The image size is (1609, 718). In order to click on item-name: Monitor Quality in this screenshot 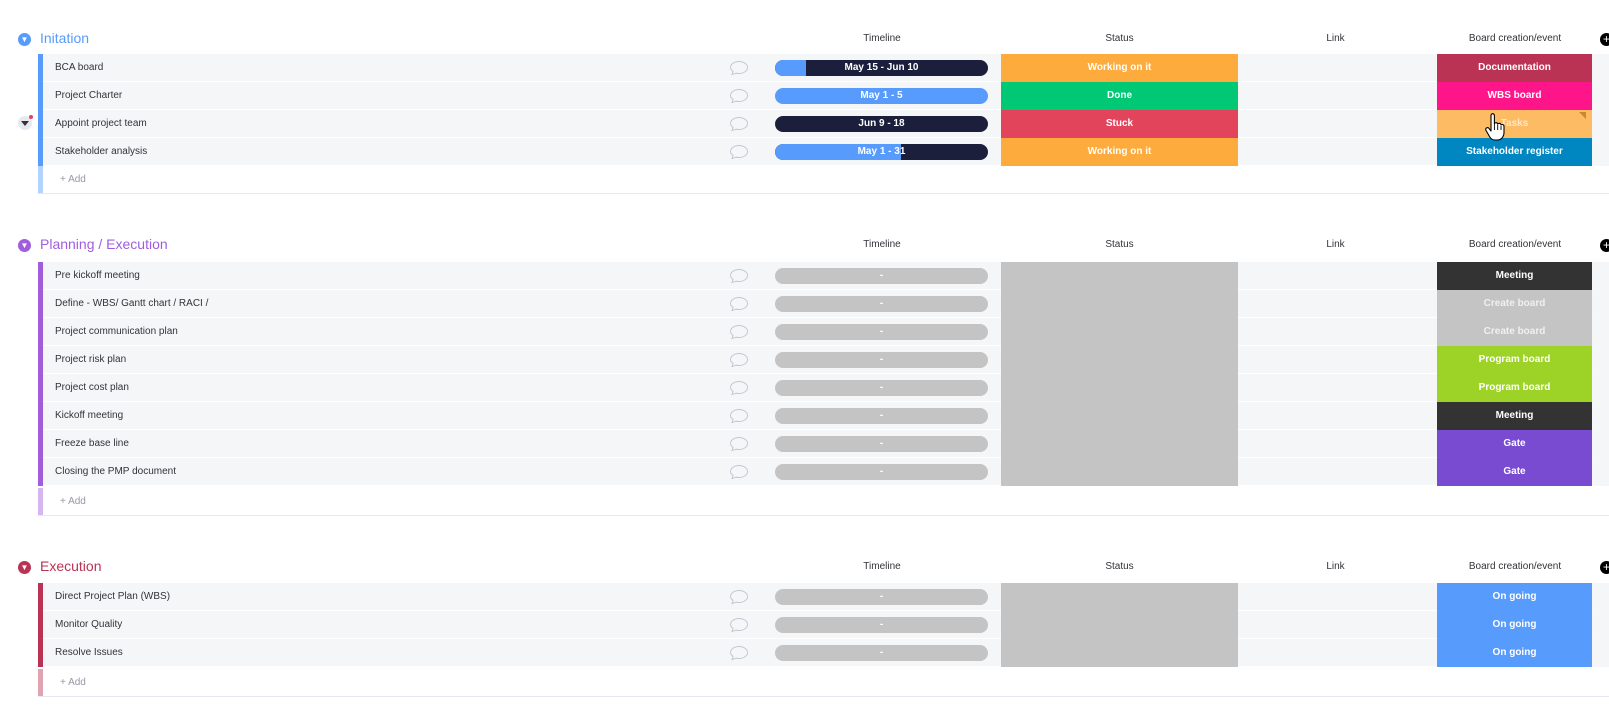, I will do `click(88, 625)`.